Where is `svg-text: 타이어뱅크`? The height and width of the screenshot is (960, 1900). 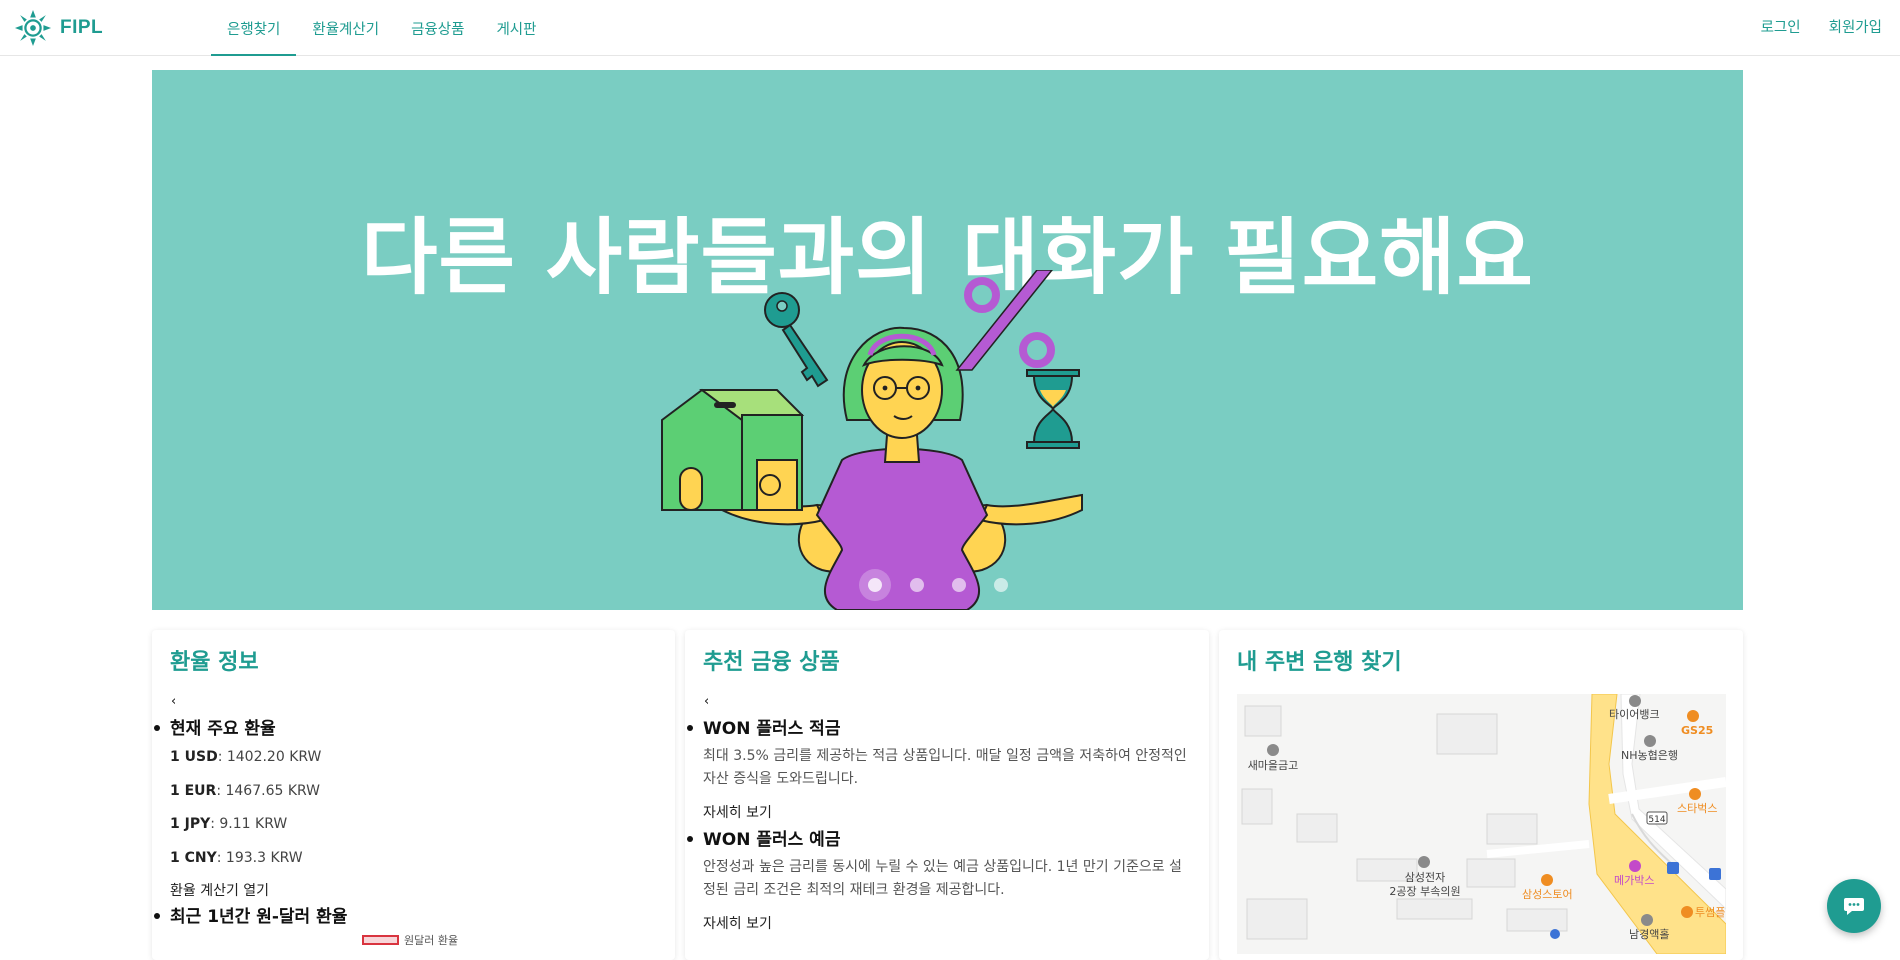
svg-text: 타이어뱅크 is located at coordinates (1634, 714).